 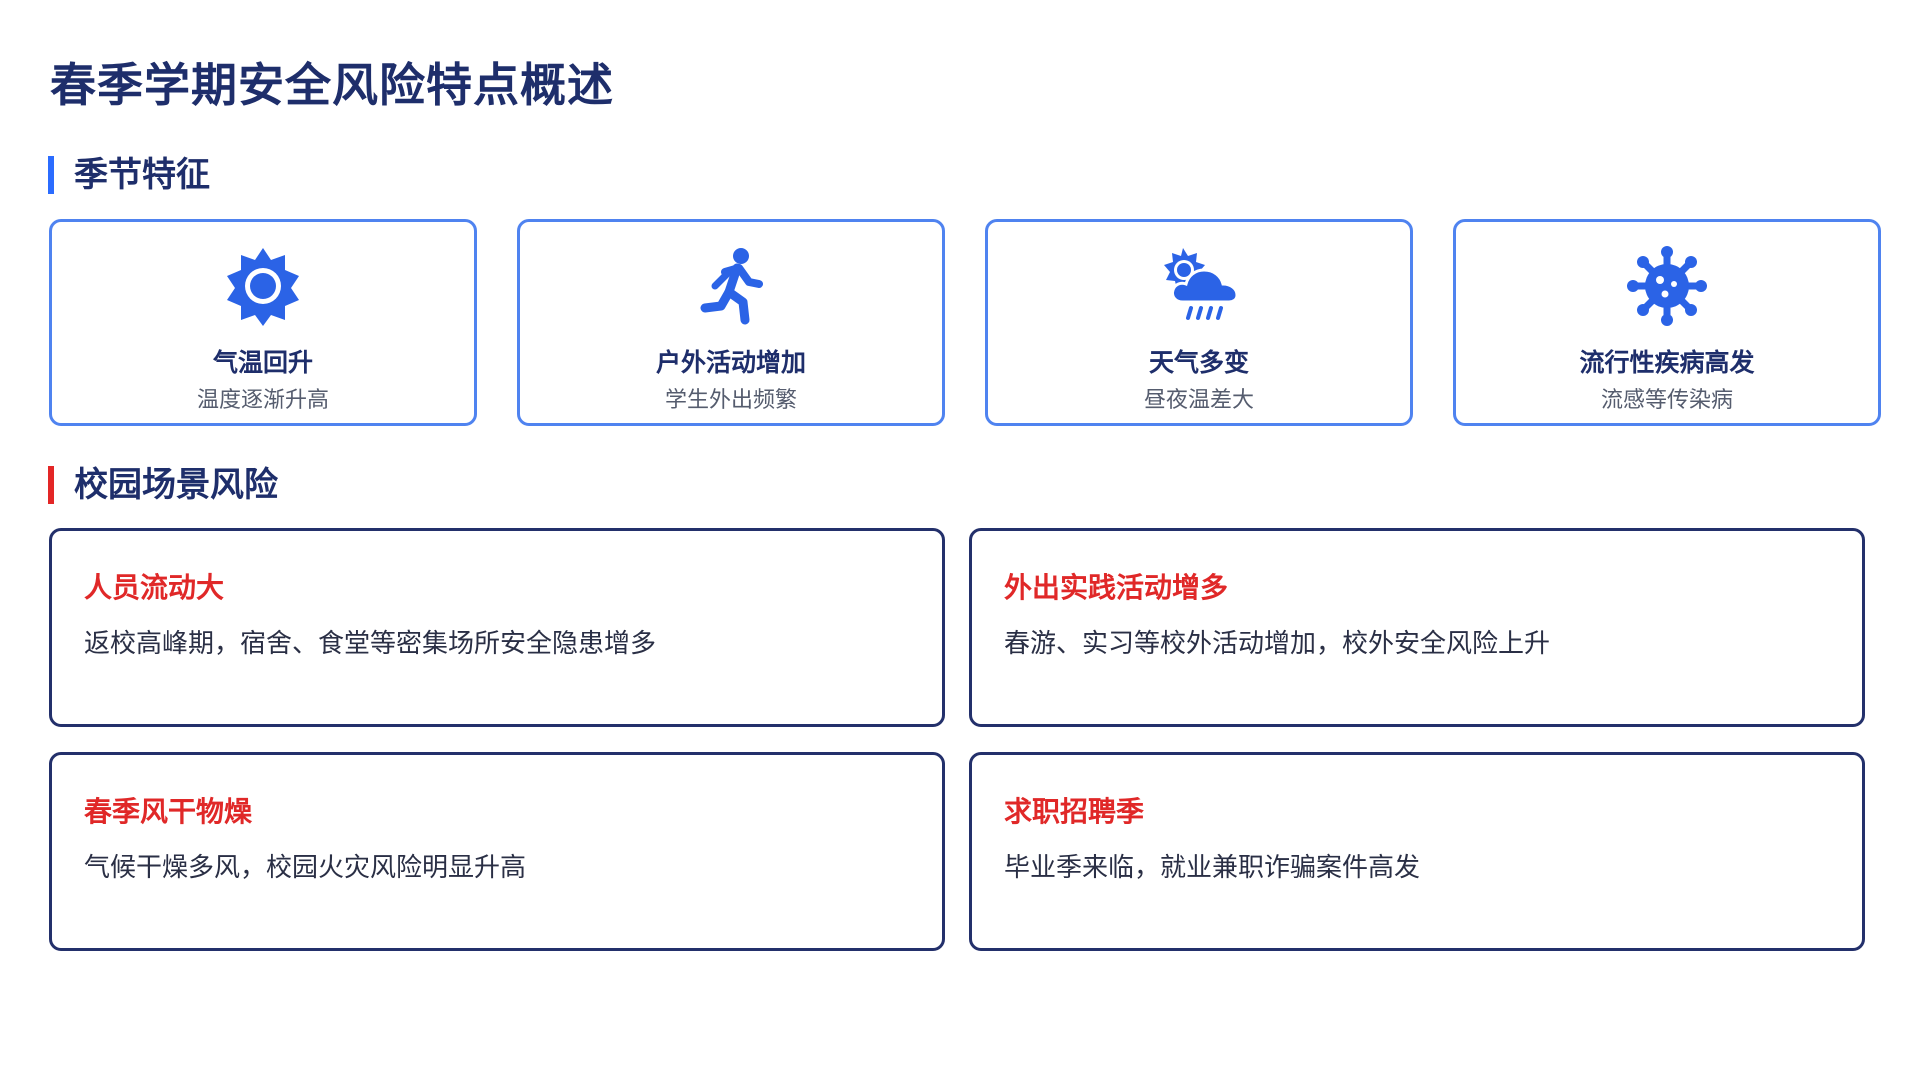 I want to click on section-heading-campus: 校园场景风险, so click(x=163, y=485).